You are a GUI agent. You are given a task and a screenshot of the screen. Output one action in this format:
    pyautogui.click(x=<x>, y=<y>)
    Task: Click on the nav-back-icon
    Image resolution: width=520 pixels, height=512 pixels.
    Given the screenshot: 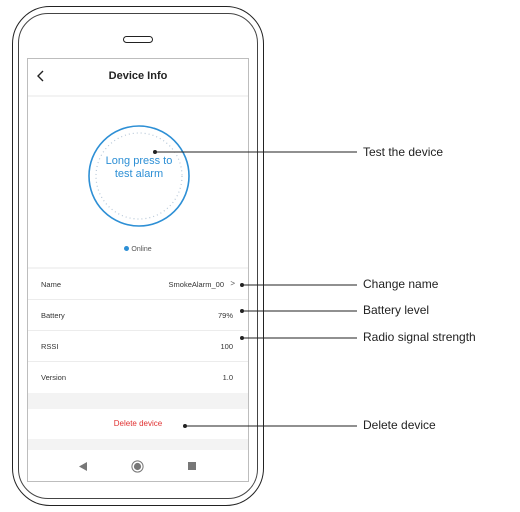 What is the action you would take?
    pyautogui.click(x=82, y=466)
    